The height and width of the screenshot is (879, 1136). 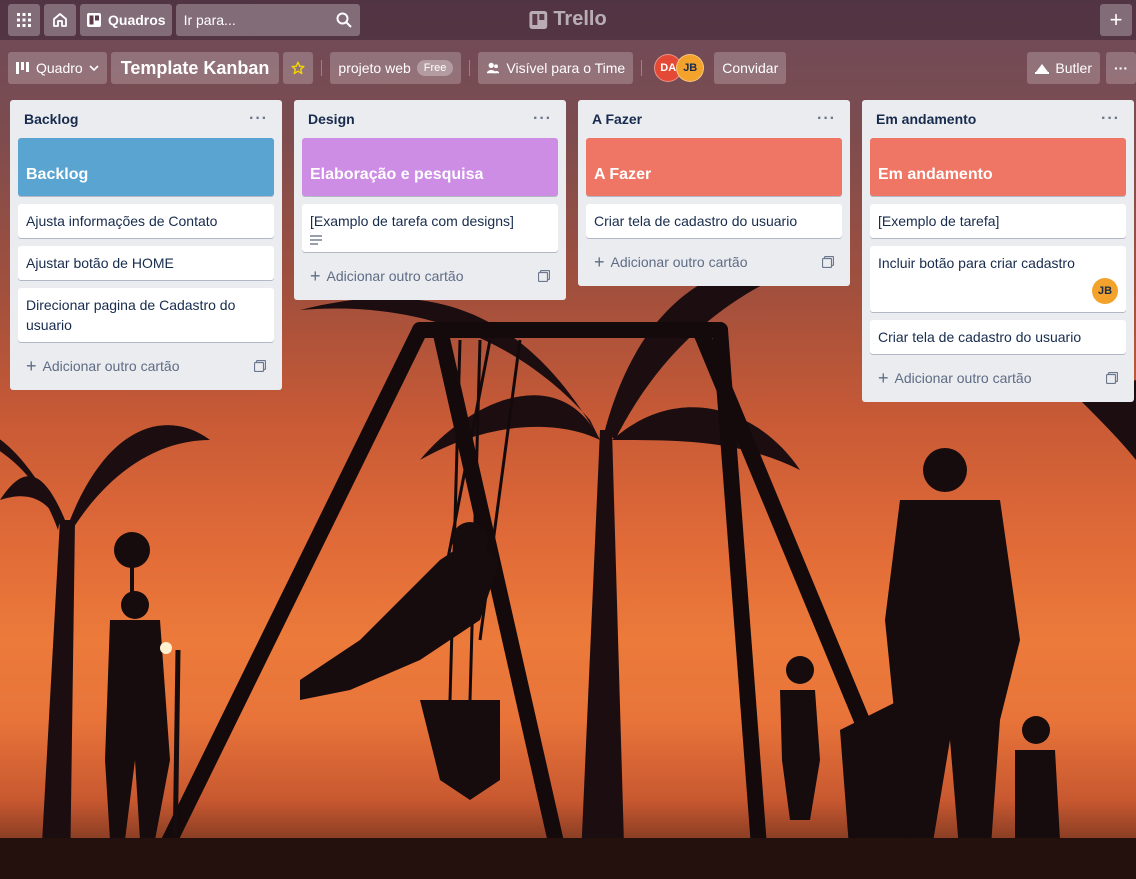 I want to click on list-title: Backlog, so click(x=51, y=119).